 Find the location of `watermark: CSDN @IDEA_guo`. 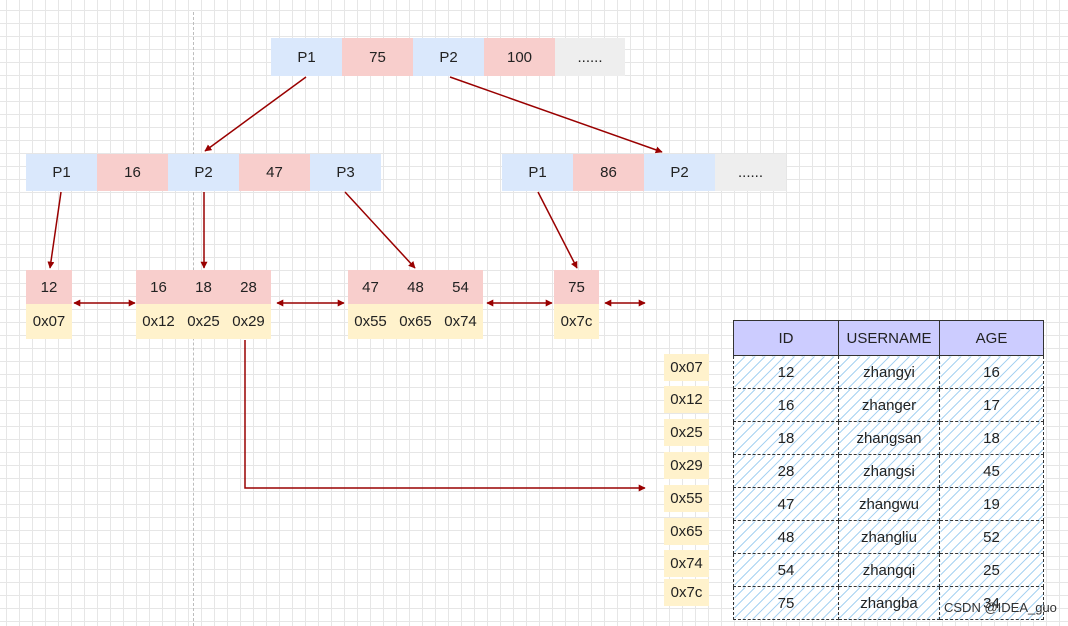

watermark: CSDN @IDEA_guo is located at coordinates (1000, 607).